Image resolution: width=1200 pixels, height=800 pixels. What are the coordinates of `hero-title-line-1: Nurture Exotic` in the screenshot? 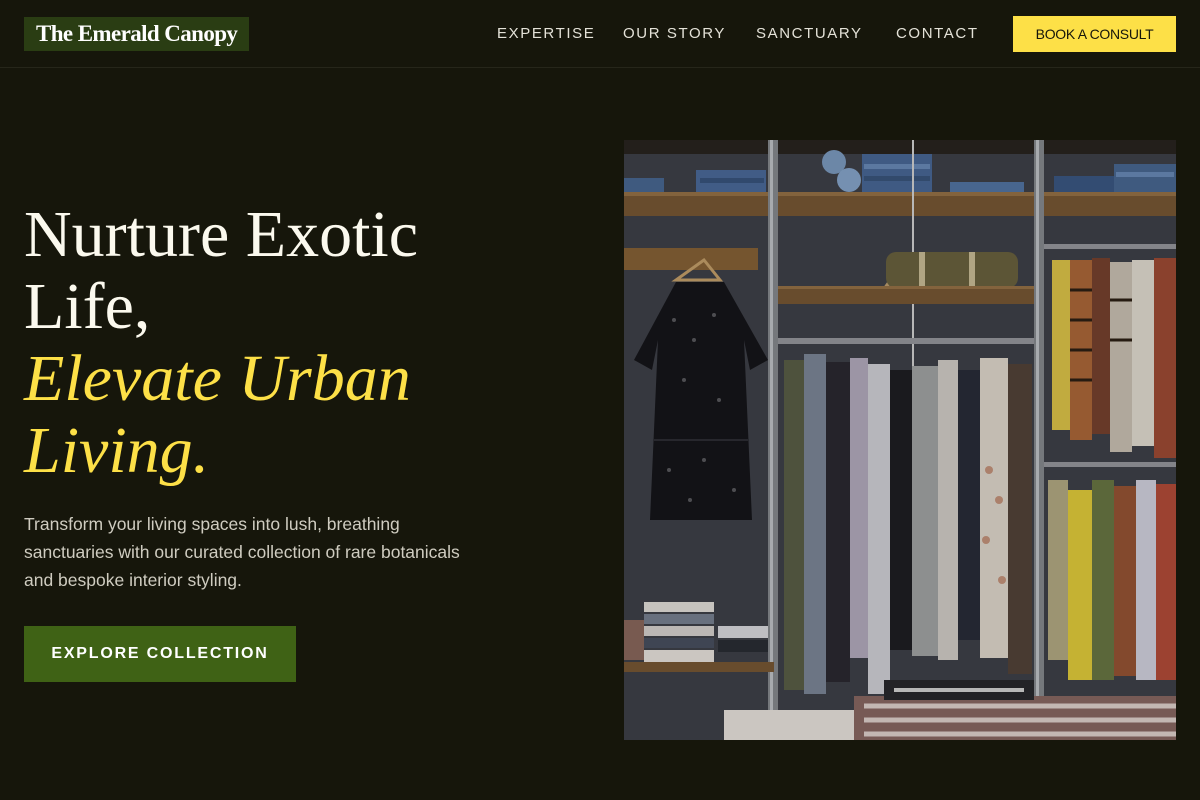 It's located at (221, 234).